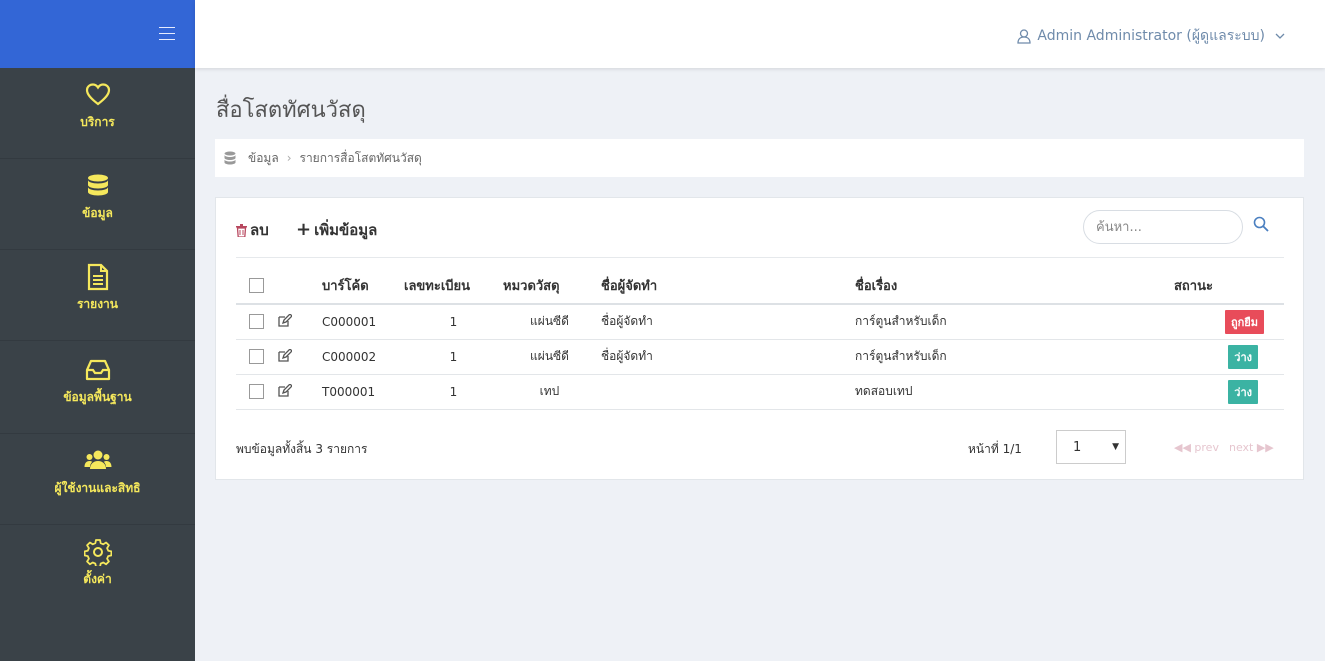 The height and width of the screenshot is (661, 1325). What do you see at coordinates (346, 230) in the screenshot?
I see `add-label: เพิ่มข้อมูล` at bounding box center [346, 230].